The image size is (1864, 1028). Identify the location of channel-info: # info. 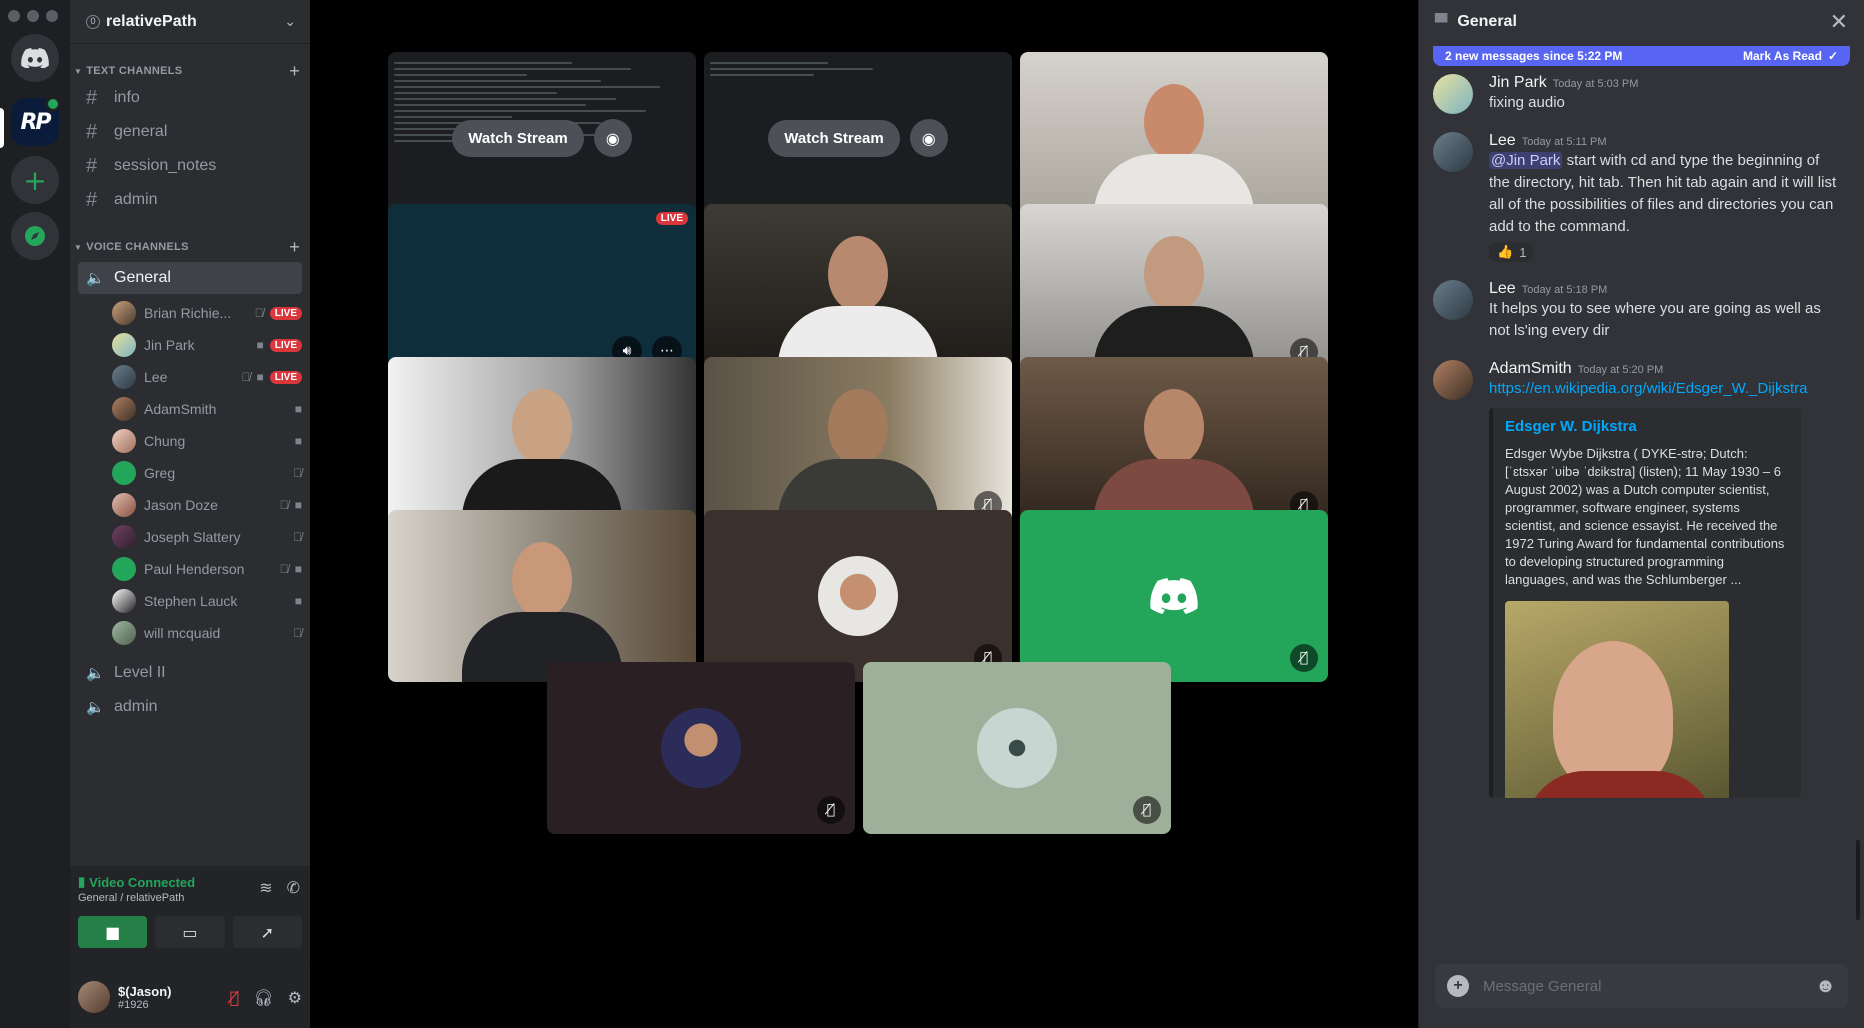
(190, 98).